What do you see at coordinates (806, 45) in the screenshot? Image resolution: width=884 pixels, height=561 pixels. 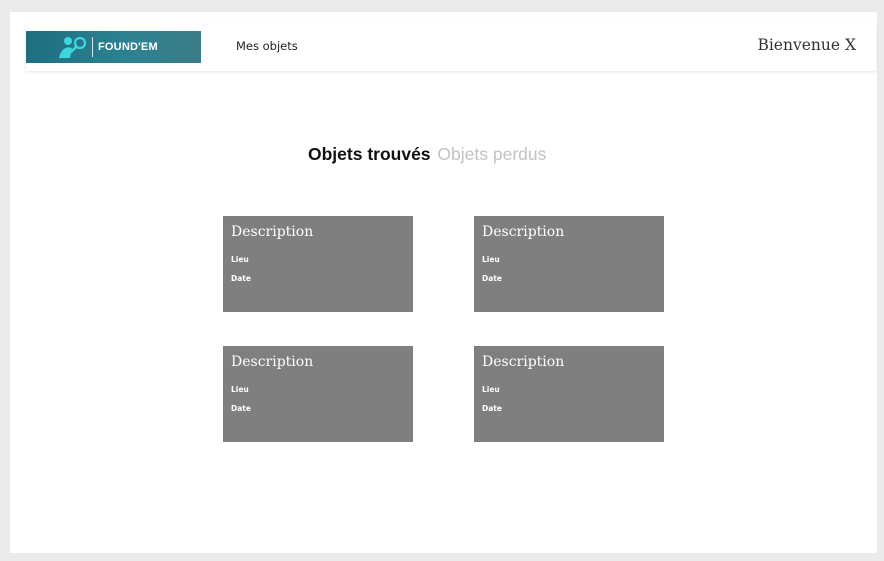 I see `welcome-text: Bienvenue X` at bounding box center [806, 45].